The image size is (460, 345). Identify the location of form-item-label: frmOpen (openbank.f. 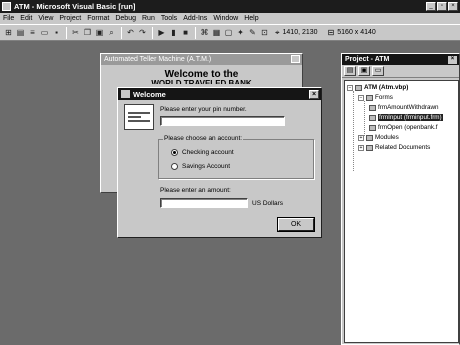
(408, 127).